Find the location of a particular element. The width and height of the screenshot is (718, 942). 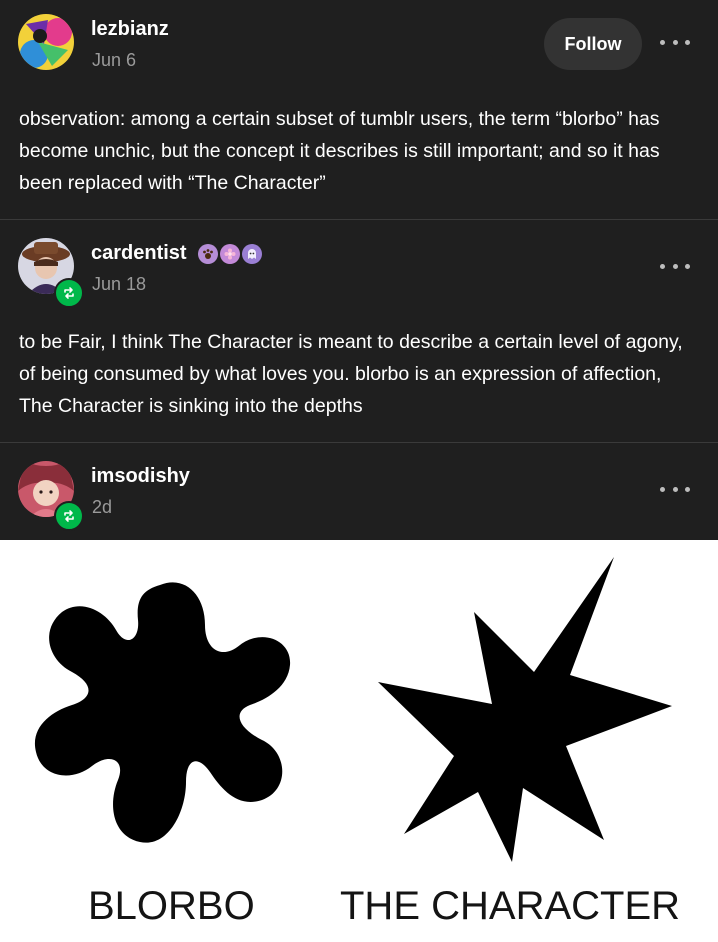

blorbo-caption: BLORBO is located at coordinates (171, 906).